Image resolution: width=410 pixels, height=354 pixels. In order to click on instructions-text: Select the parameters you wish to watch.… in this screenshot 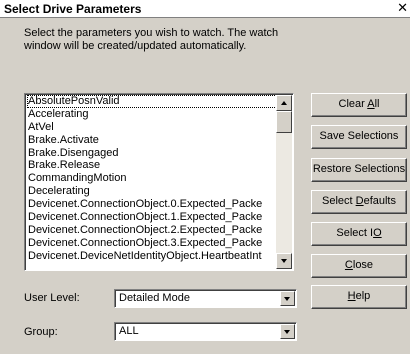, I will do `click(151, 39)`.